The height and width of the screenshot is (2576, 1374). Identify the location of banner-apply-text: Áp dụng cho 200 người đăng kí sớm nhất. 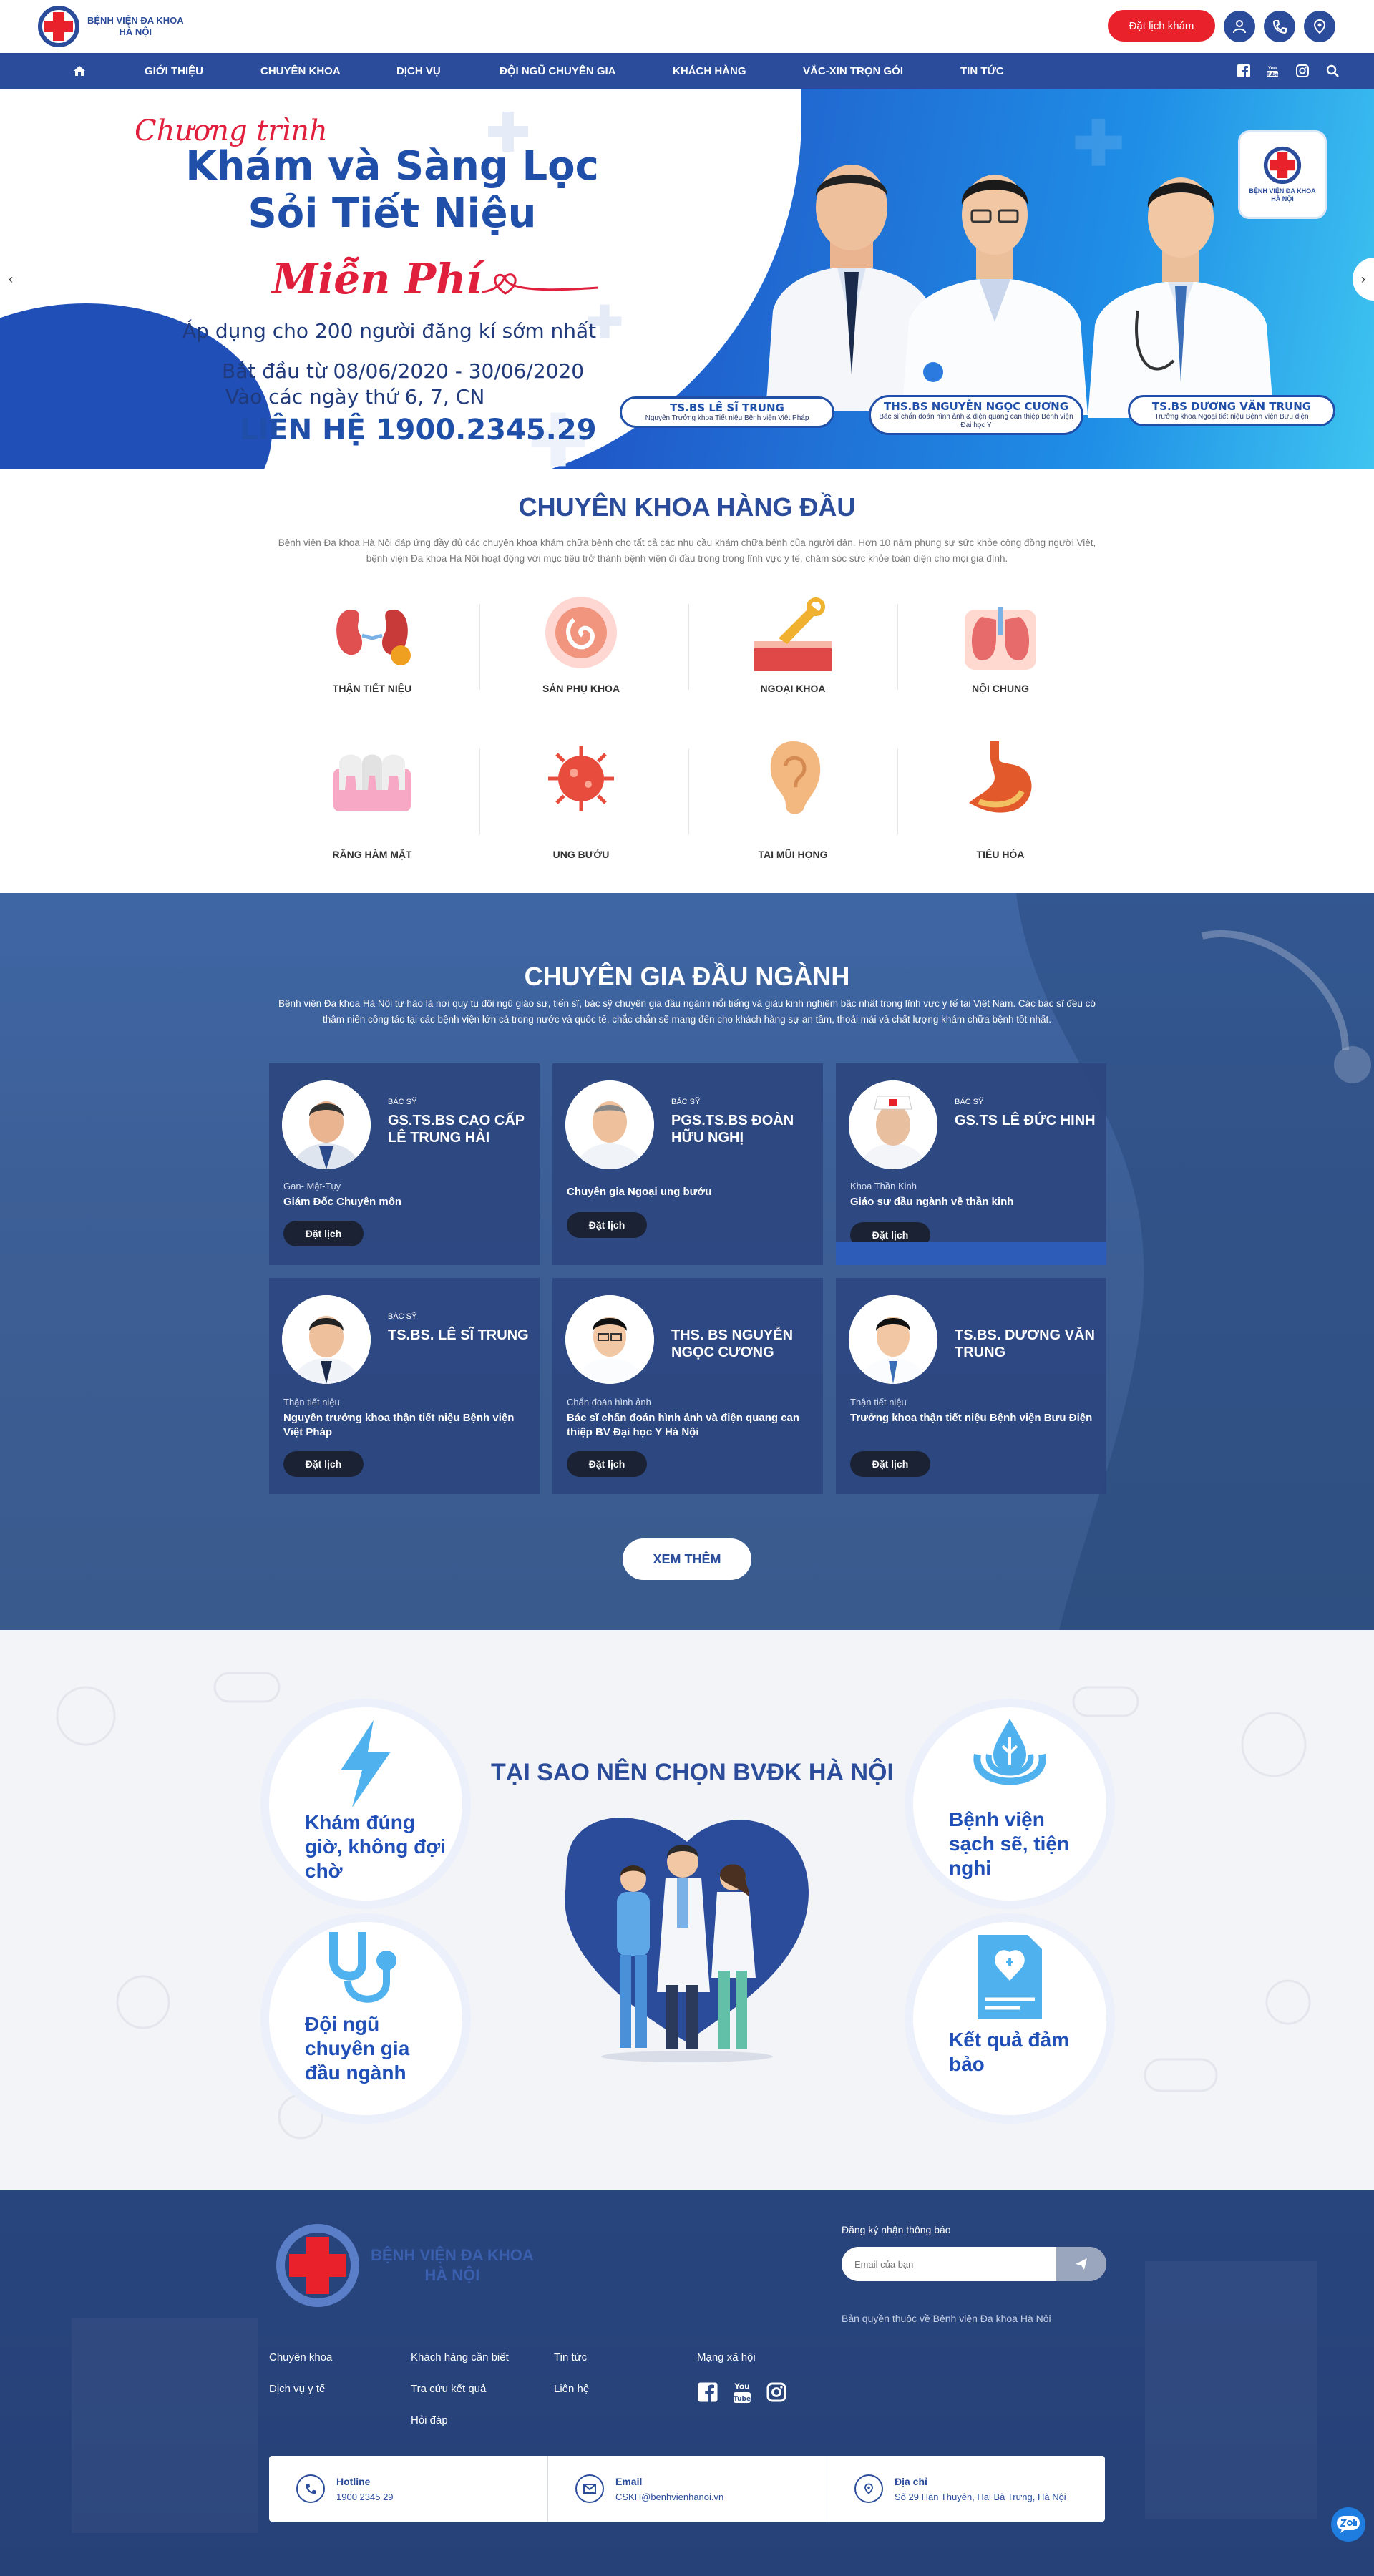
(389, 331).